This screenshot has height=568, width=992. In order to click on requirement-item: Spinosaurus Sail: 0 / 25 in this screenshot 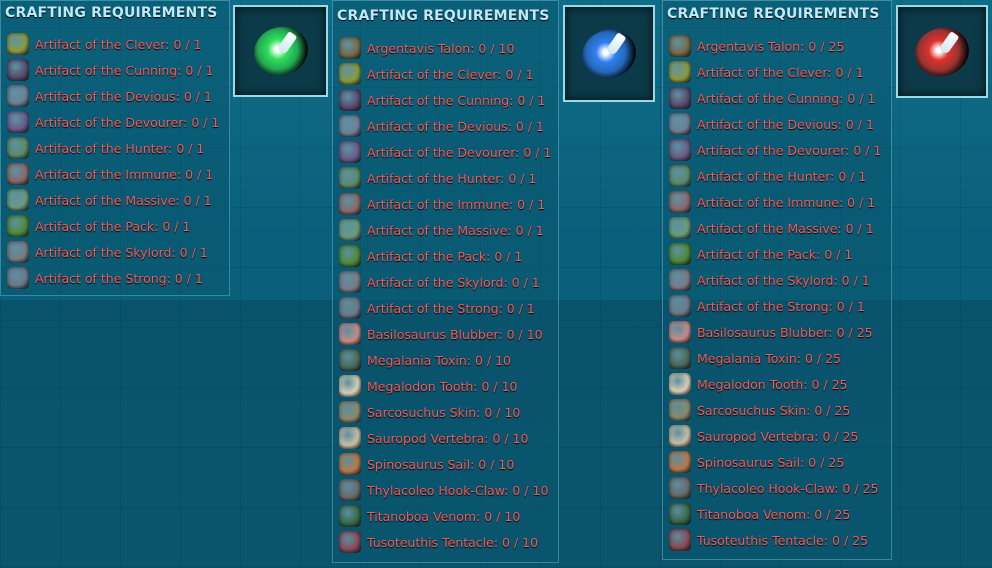, I will do `click(777, 462)`.